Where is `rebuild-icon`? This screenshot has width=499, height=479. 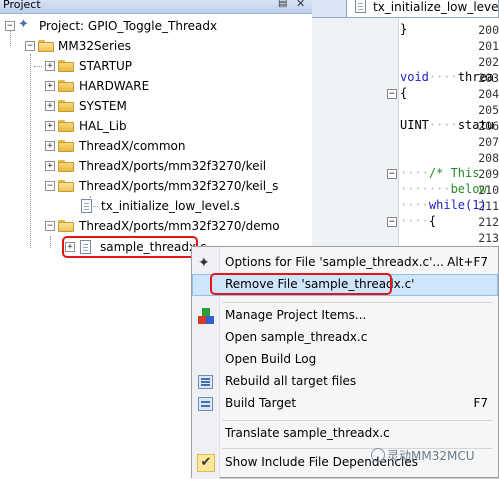 rebuild-icon is located at coordinates (205, 382).